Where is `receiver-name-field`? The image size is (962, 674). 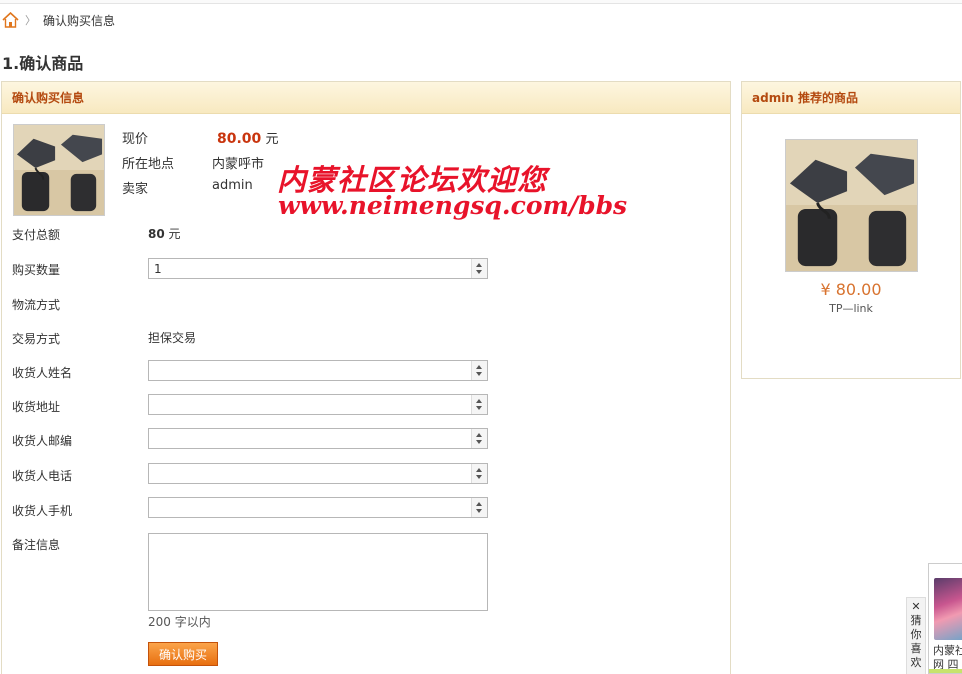 receiver-name-field is located at coordinates (318, 370).